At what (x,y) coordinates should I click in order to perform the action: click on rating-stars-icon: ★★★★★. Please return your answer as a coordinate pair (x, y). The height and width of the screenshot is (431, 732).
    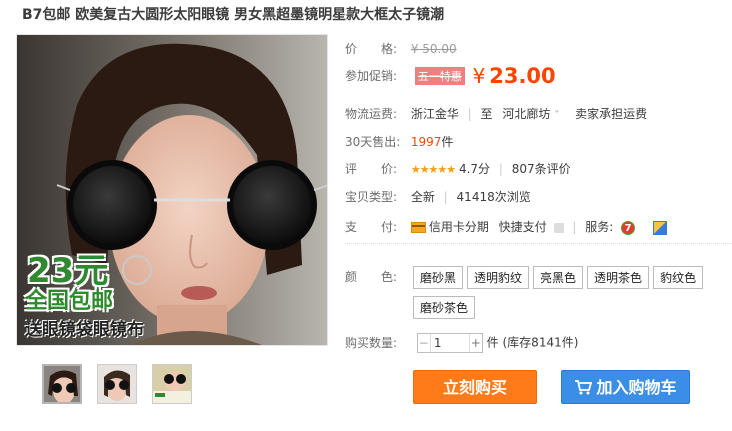
    Looking at the image, I should click on (433, 169).